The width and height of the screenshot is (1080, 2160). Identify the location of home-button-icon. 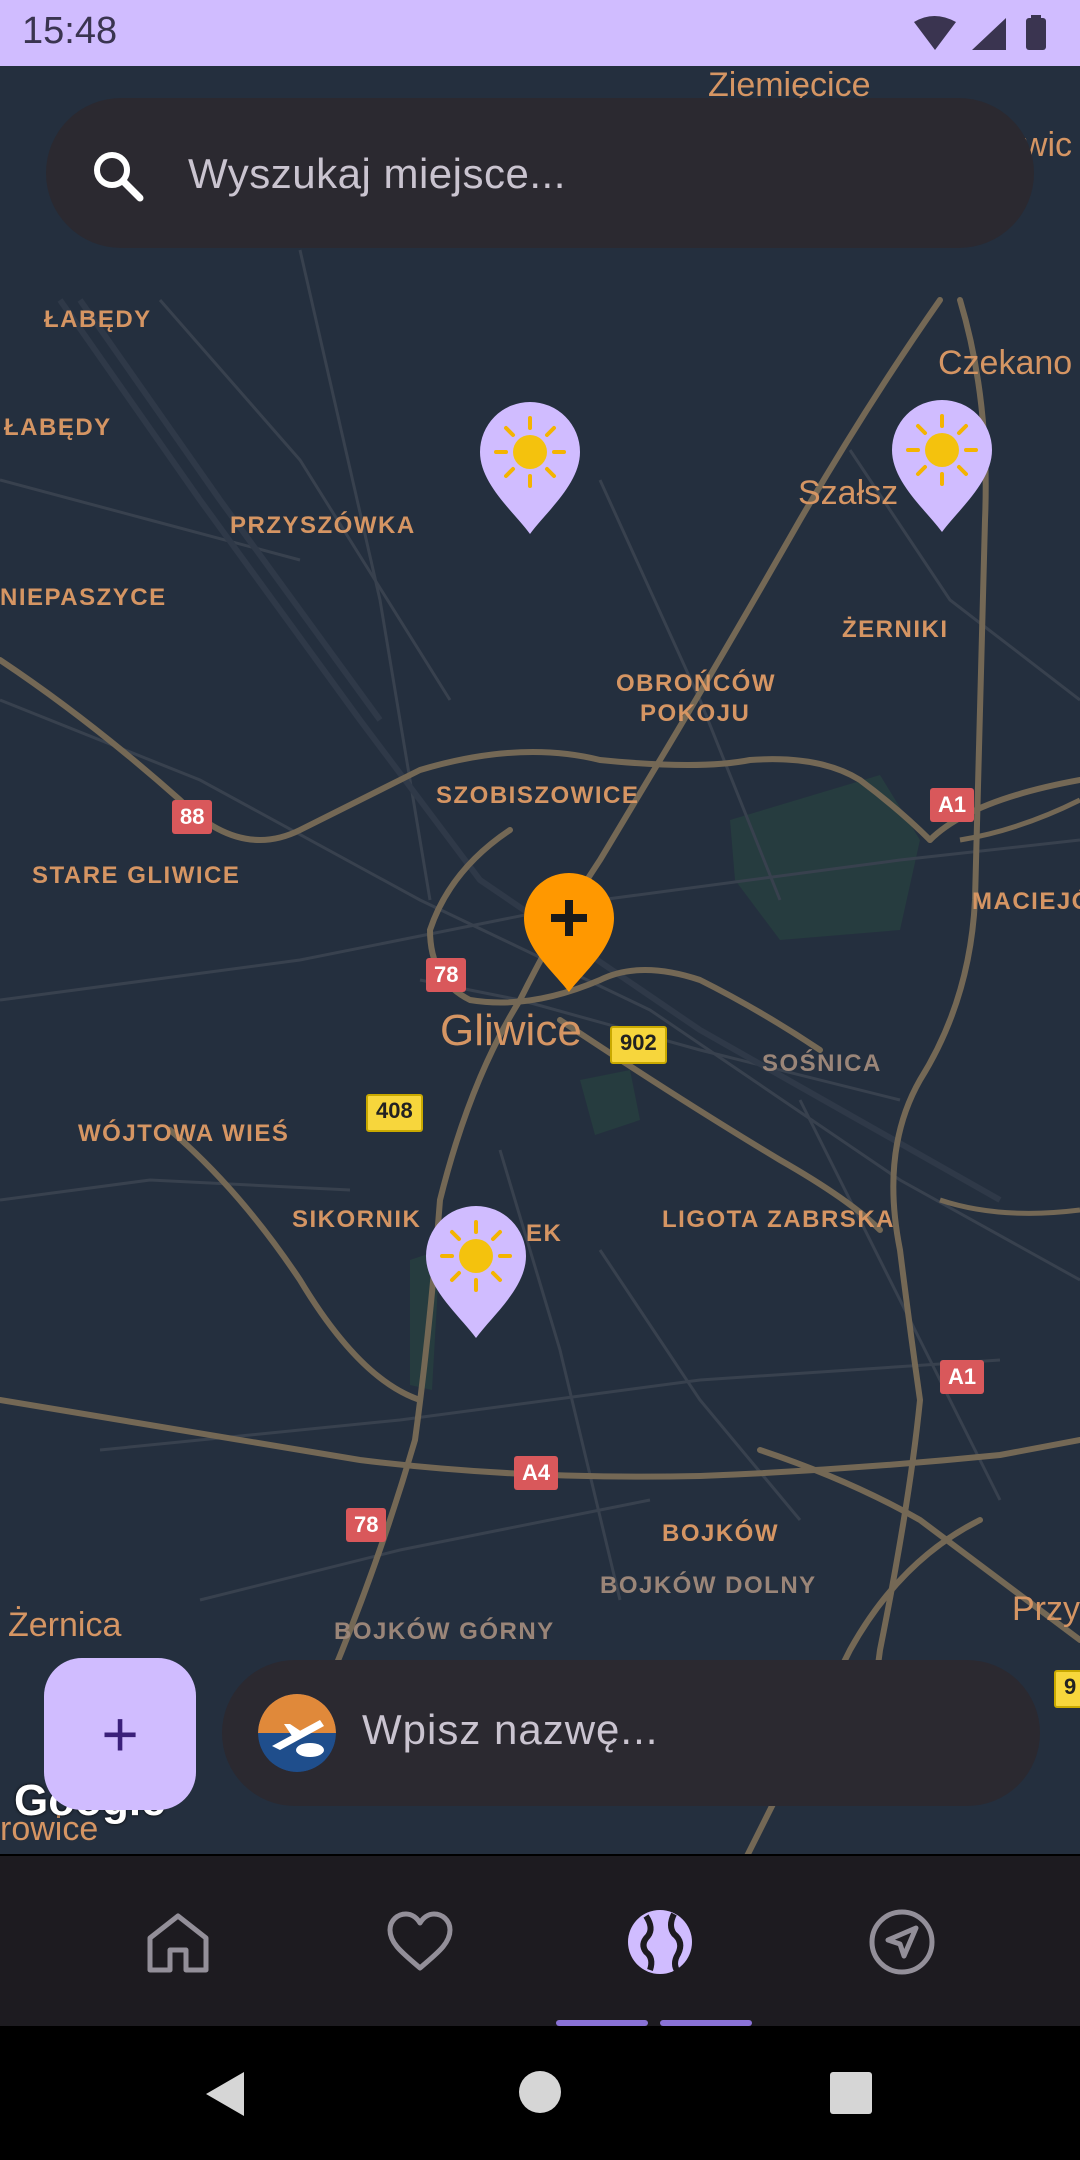
(540, 2092).